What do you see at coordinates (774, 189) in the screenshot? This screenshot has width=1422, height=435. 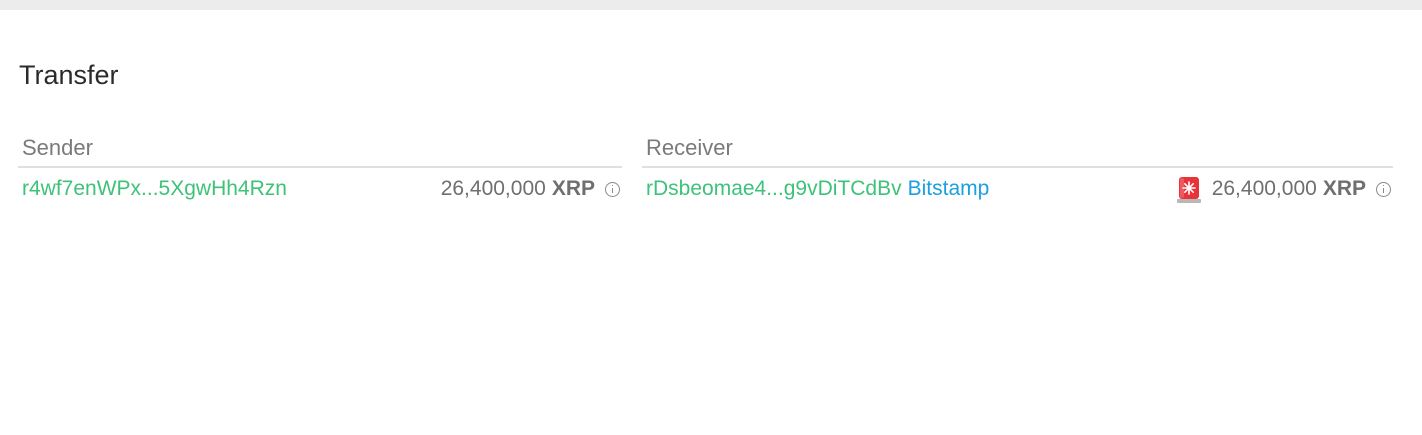 I see `receiver-address-link: rDsbeomae4...g9vDiTCdBv` at bounding box center [774, 189].